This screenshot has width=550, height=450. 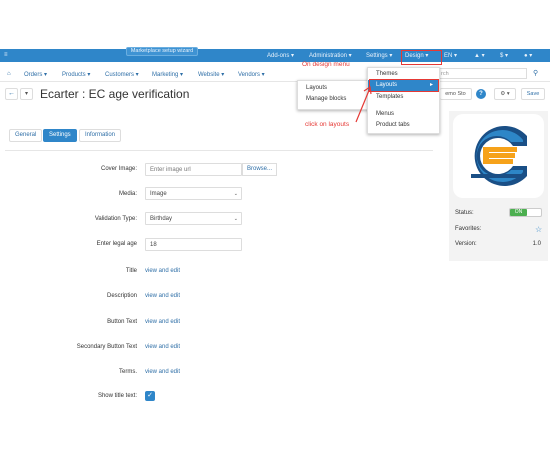 I want to click on secondary-button-label: Secondary Button Text, so click(x=106, y=347).